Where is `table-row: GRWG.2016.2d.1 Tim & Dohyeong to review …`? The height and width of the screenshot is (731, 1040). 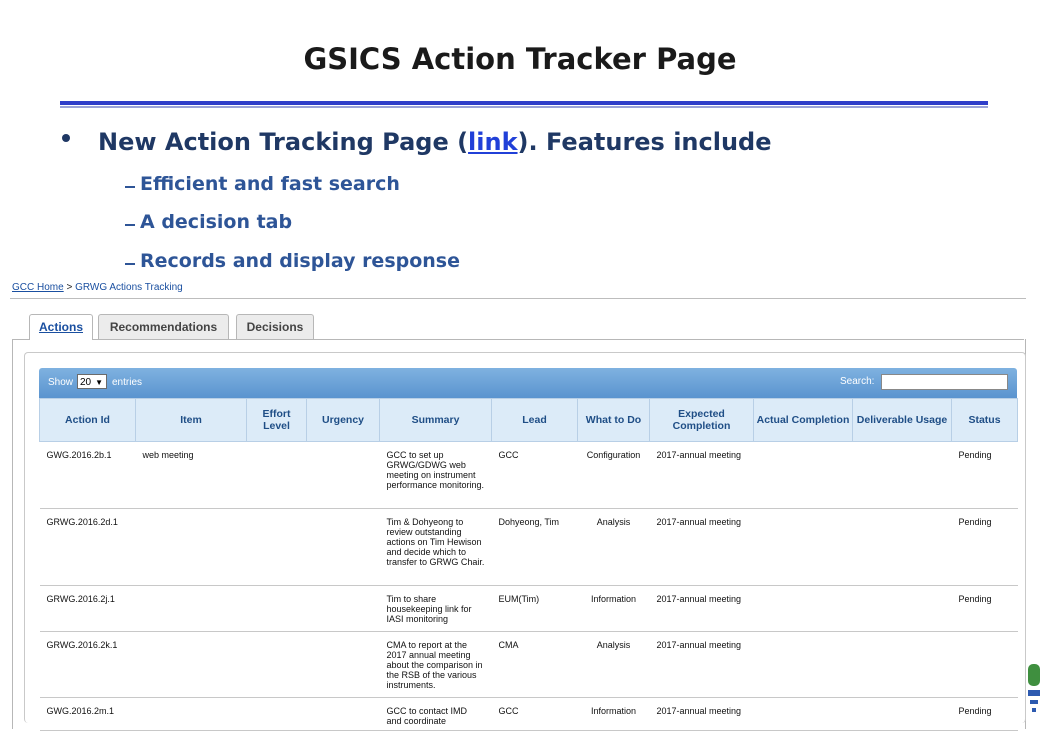 table-row: GRWG.2016.2d.1 Tim & Dohyeong to review … is located at coordinates (528, 547).